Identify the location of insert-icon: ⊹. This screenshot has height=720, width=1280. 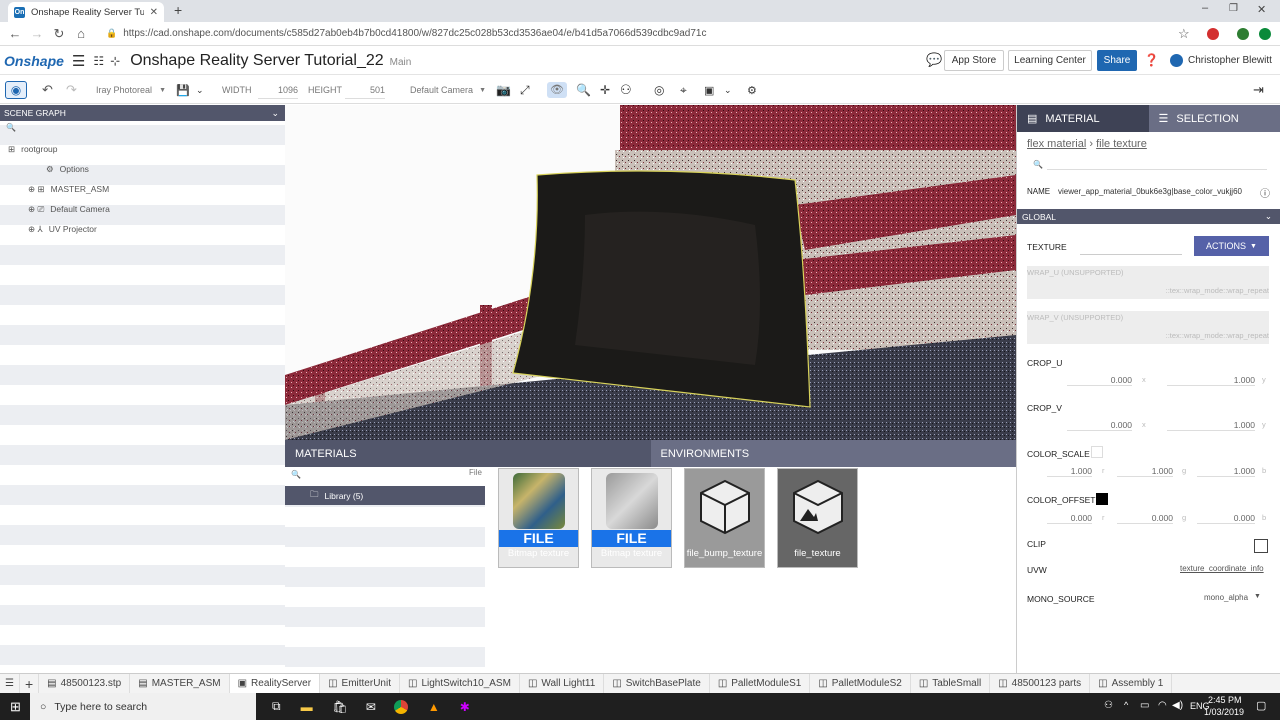
(115, 61).